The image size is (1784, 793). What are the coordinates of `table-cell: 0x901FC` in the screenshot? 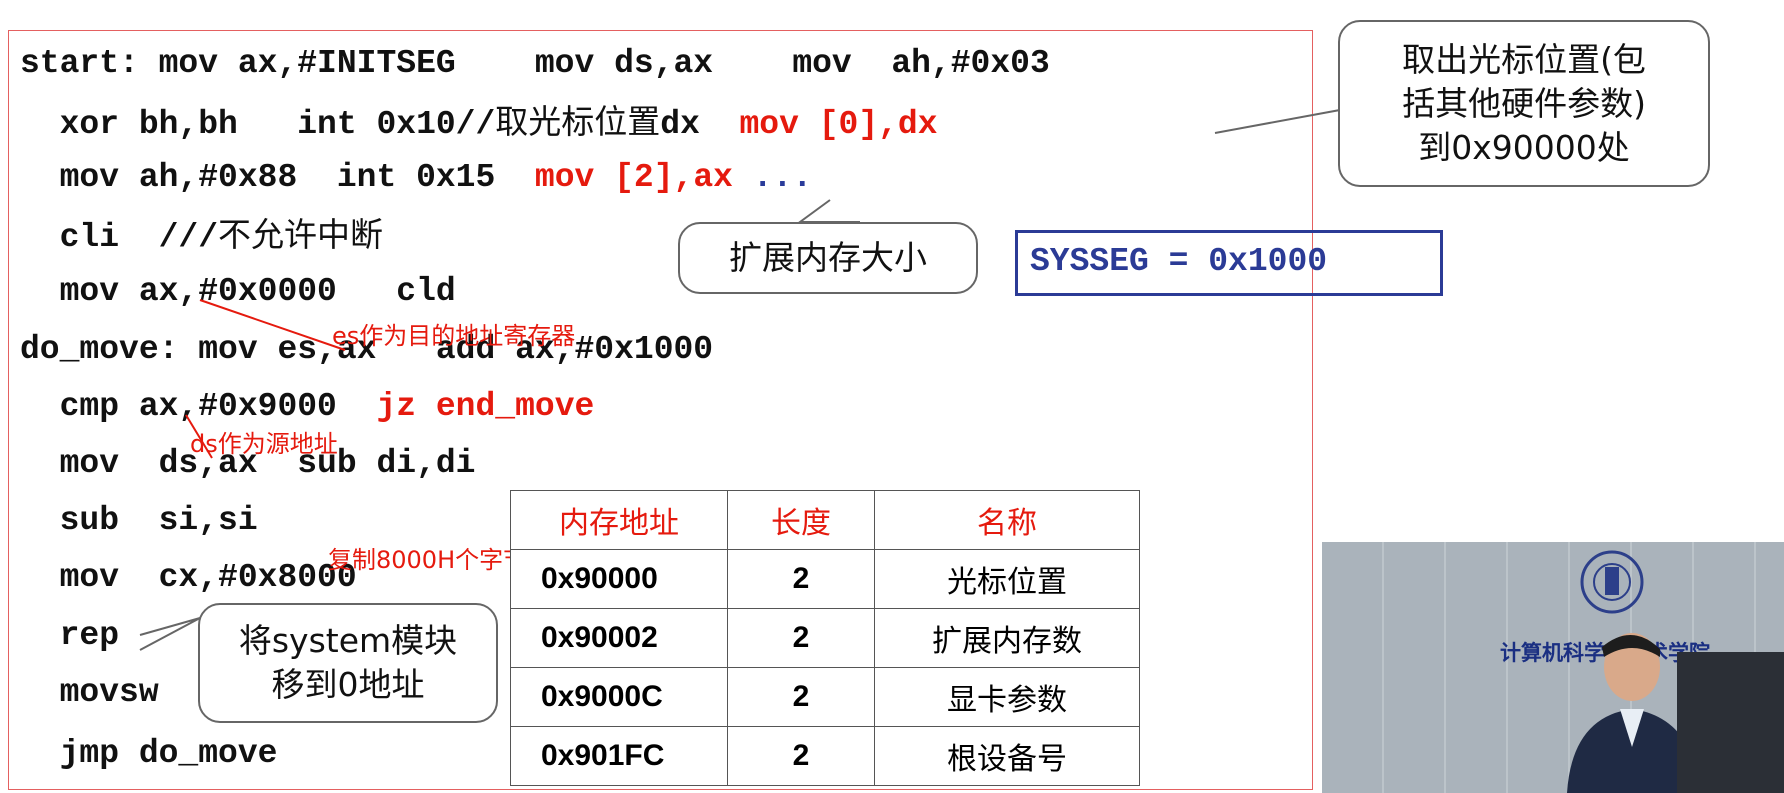 It's located at (619, 756).